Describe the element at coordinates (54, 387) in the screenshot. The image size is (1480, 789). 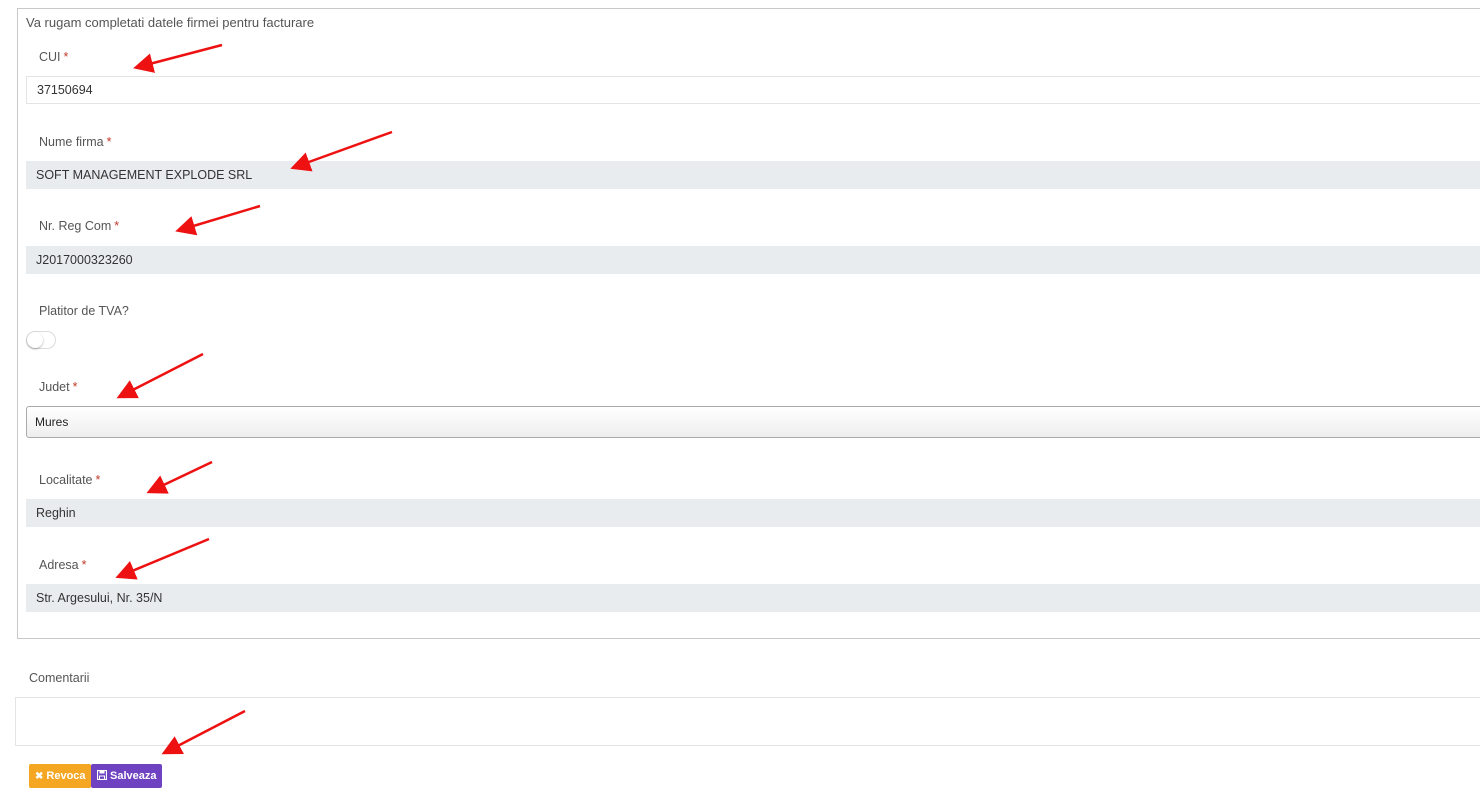
I see `judet-label-text: Judet` at that location.